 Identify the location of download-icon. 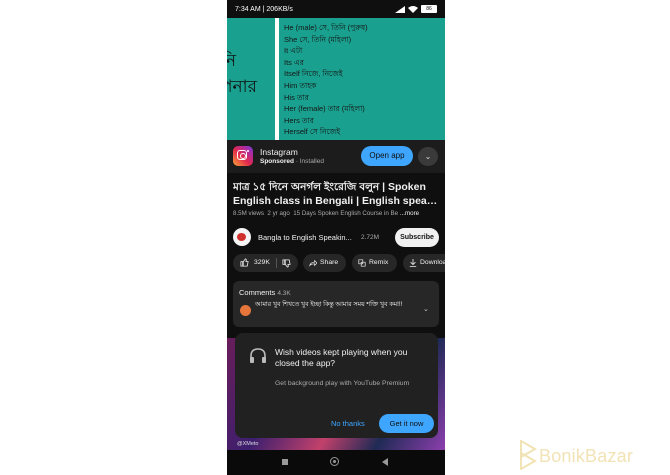
(413, 263).